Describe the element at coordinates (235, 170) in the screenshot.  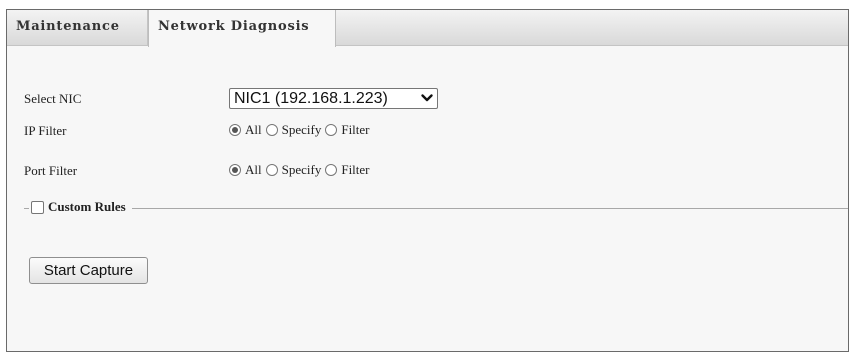
I see `port-filter-all-radio` at that location.